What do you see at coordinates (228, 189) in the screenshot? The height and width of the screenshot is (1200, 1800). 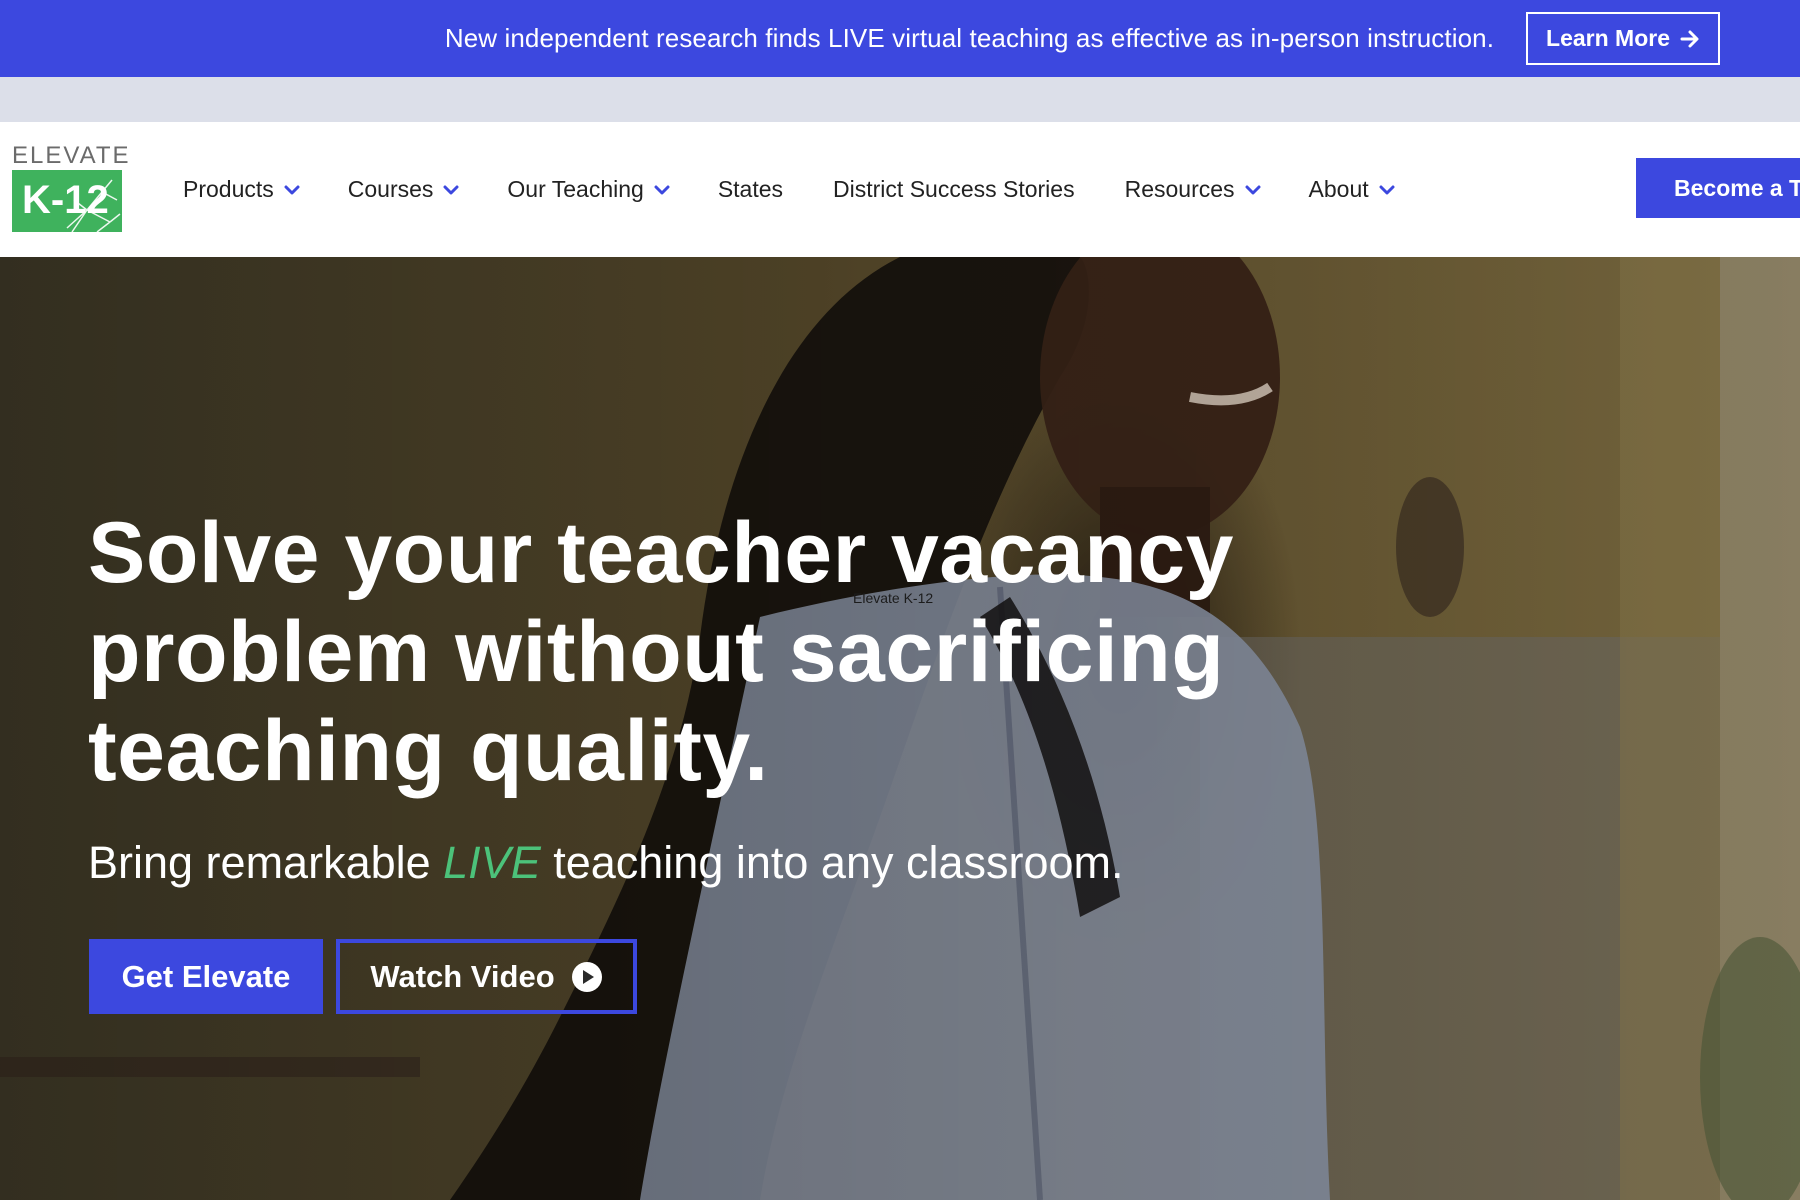 I see `nav-item-label: Products` at bounding box center [228, 189].